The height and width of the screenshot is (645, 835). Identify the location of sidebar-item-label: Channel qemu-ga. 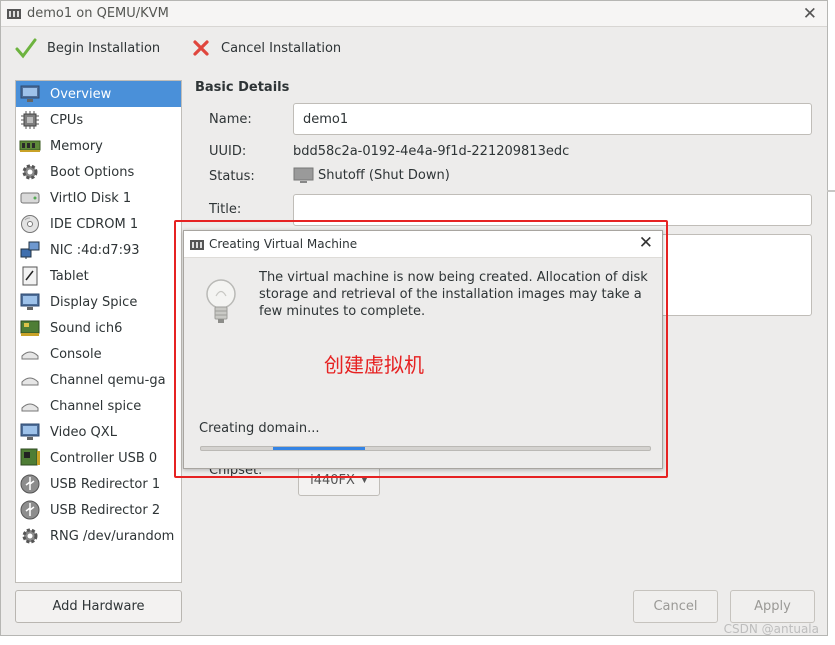
(108, 380).